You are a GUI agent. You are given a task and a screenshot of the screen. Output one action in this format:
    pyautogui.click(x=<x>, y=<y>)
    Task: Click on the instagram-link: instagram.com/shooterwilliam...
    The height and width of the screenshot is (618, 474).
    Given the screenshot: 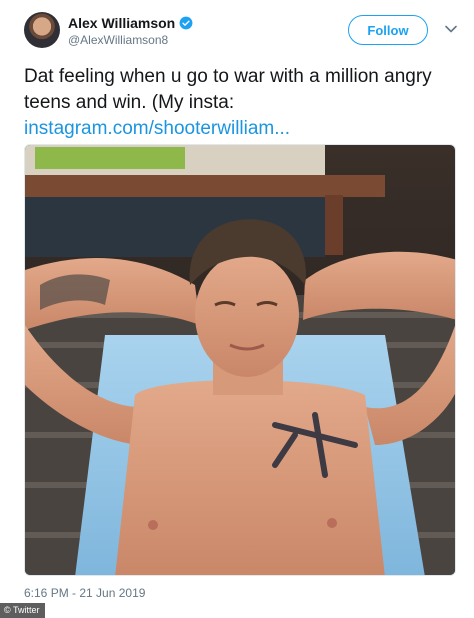 What is the action you would take?
    pyautogui.click(x=157, y=128)
    